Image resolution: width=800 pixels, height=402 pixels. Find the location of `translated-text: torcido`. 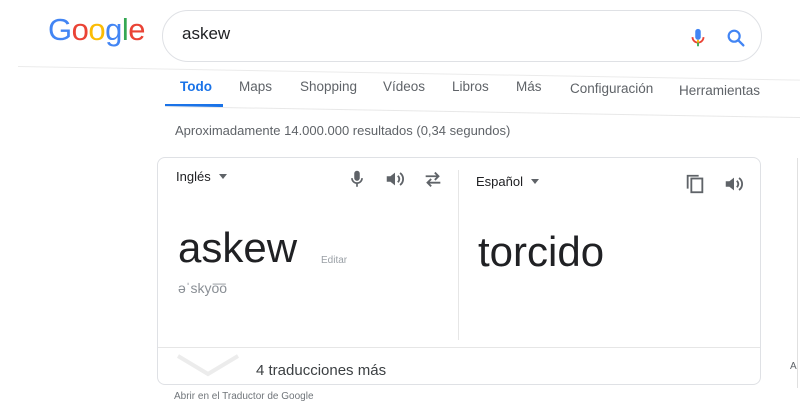

translated-text: torcido is located at coordinates (541, 251).